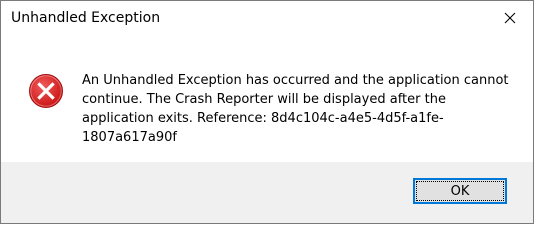 The width and height of the screenshot is (534, 240). I want to click on close-icon, so click(510, 18).